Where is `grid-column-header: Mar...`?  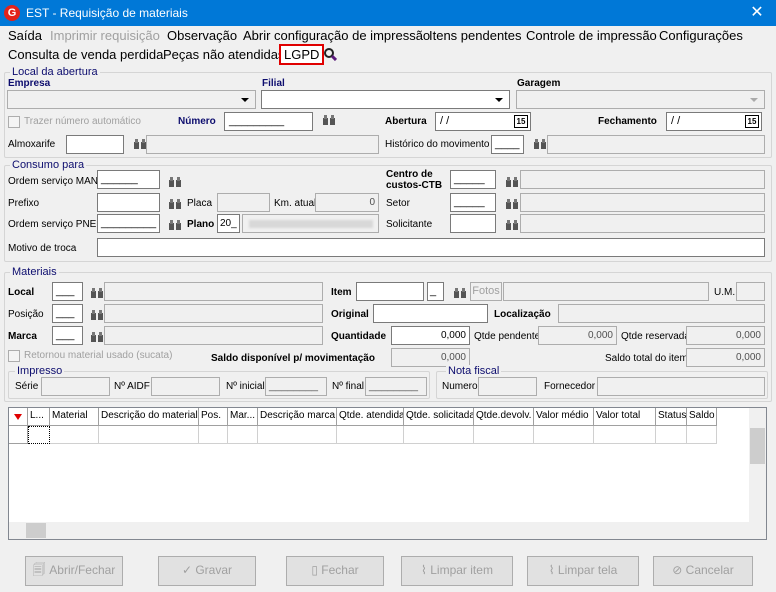 grid-column-header: Mar... is located at coordinates (243, 417).